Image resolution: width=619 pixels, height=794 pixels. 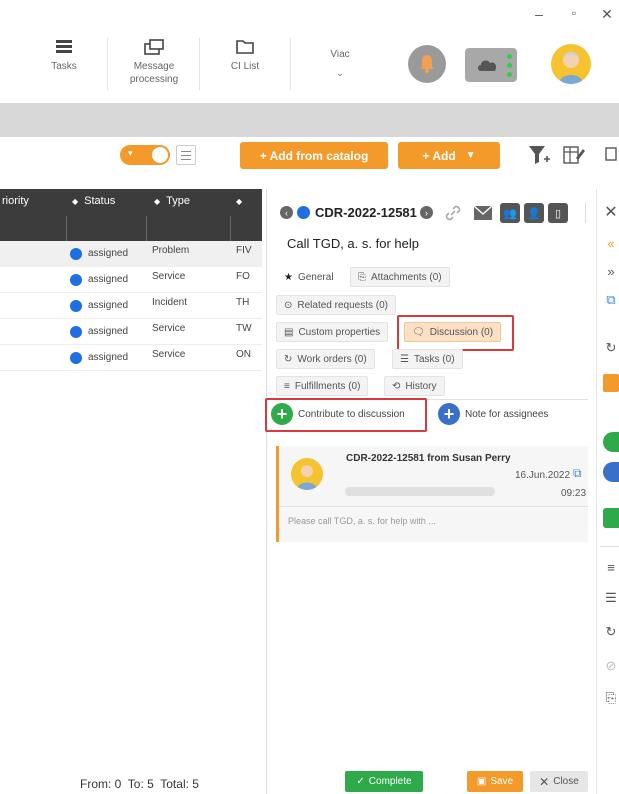 I want to click on tab-general: ★ General, so click(x=309, y=277).